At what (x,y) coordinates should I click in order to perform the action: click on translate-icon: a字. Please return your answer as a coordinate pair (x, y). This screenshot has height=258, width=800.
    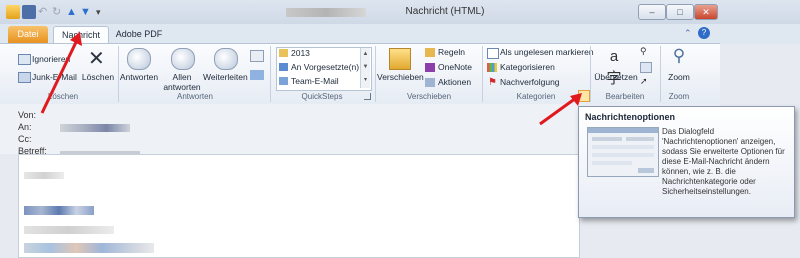
    Looking at the image, I should click on (614, 67).